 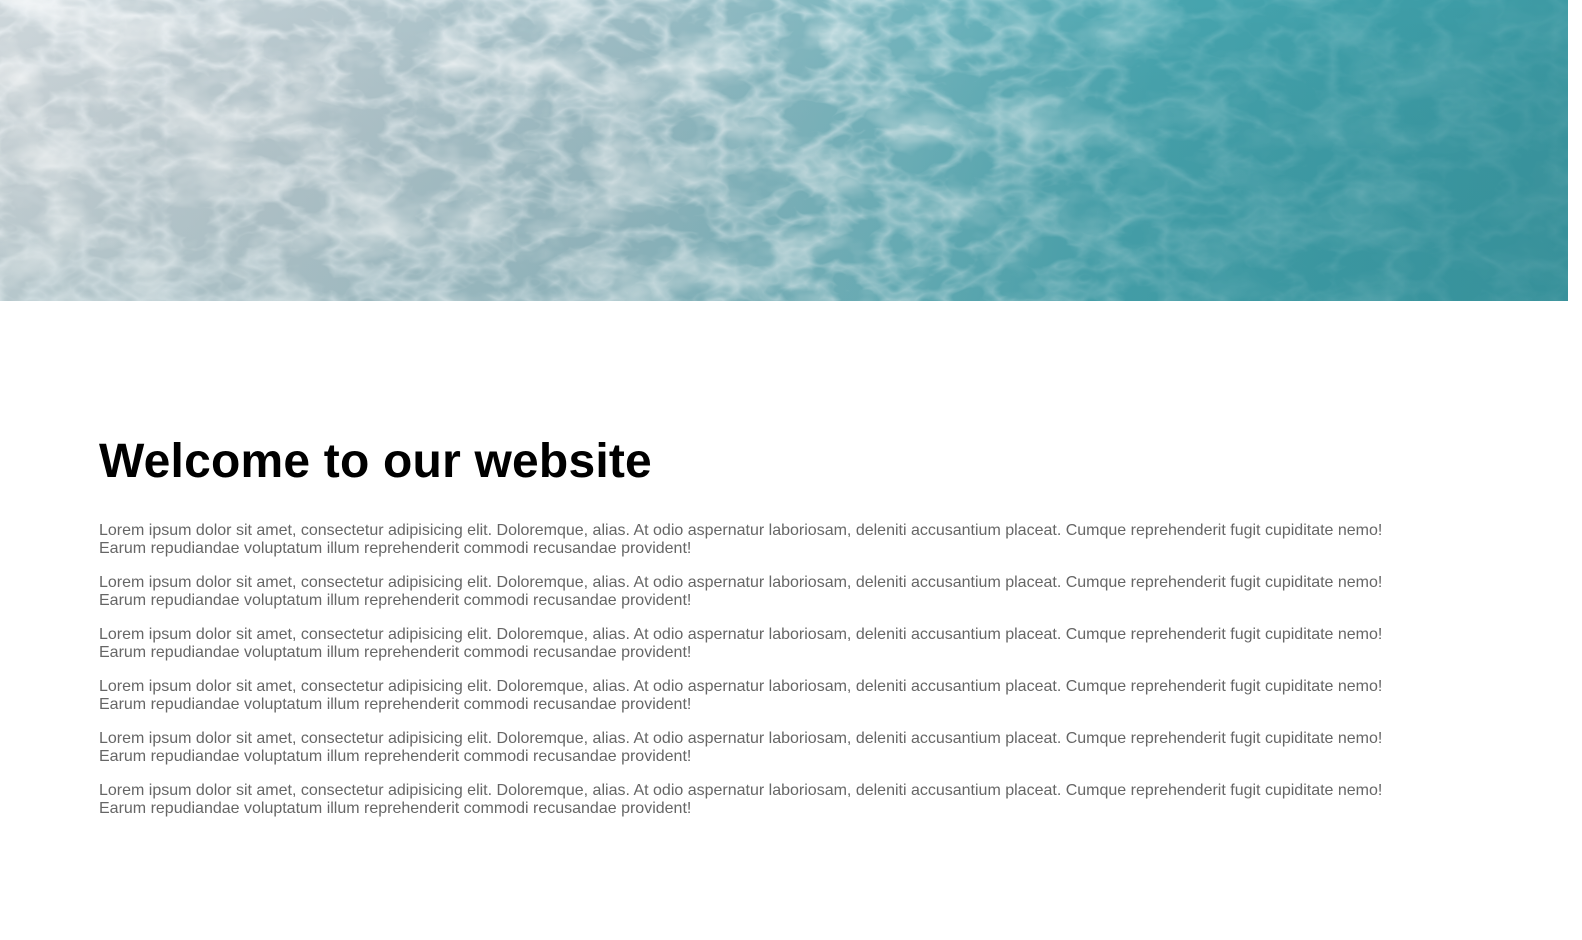 What do you see at coordinates (375, 461) in the screenshot?
I see `page-title: Welcome to our website` at bounding box center [375, 461].